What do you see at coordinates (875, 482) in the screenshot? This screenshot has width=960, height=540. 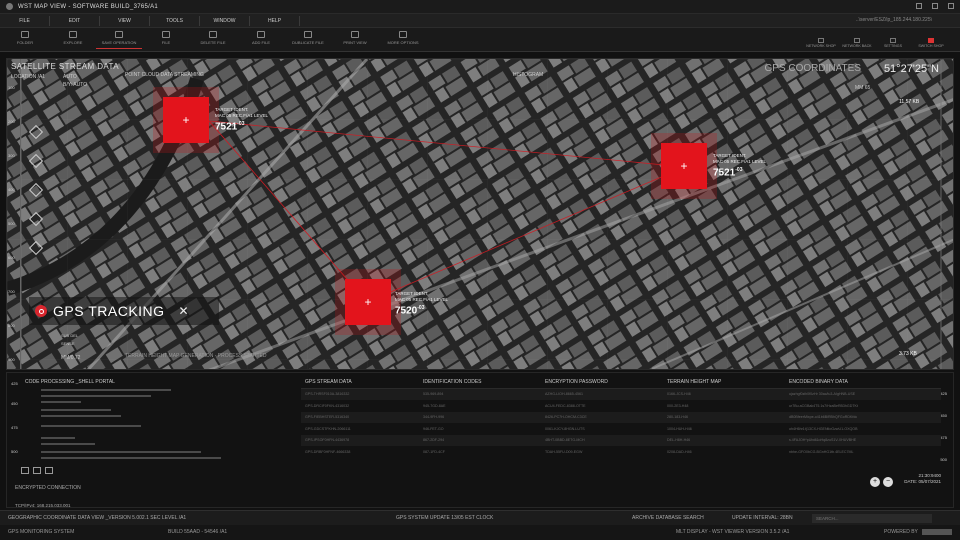 I see `zoom-in-icon: +` at bounding box center [875, 482].